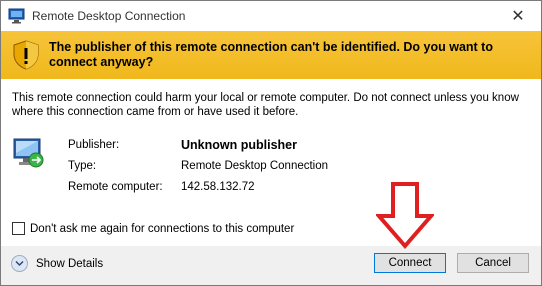  What do you see at coordinates (493, 263) in the screenshot?
I see `cancel-button: Cancel` at bounding box center [493, 263].